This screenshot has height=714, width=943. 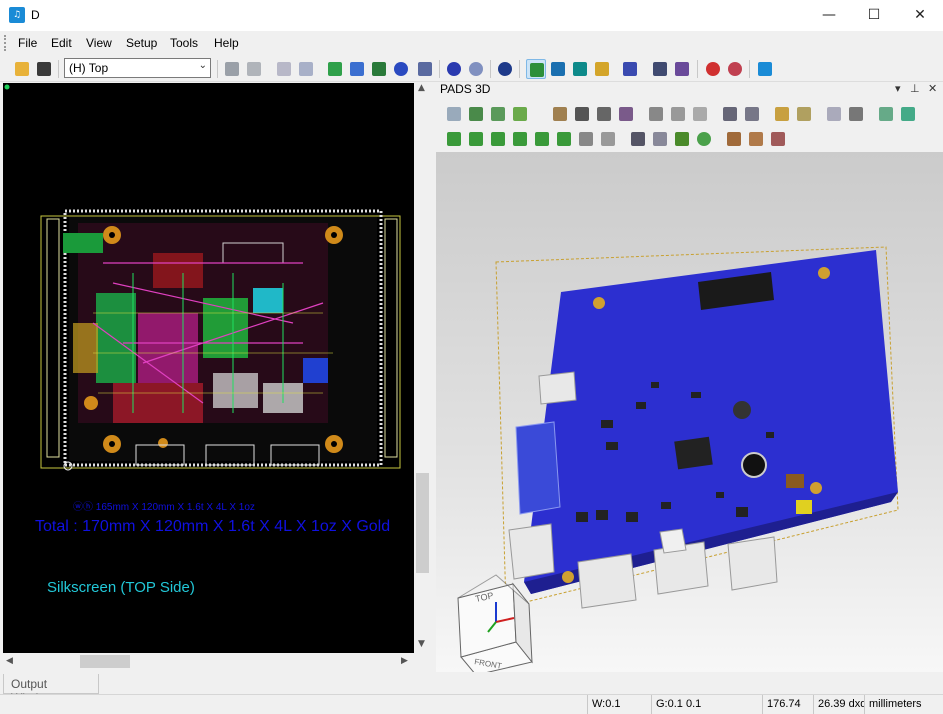 I want to click on layer2-button, so click(x=306, y=69).